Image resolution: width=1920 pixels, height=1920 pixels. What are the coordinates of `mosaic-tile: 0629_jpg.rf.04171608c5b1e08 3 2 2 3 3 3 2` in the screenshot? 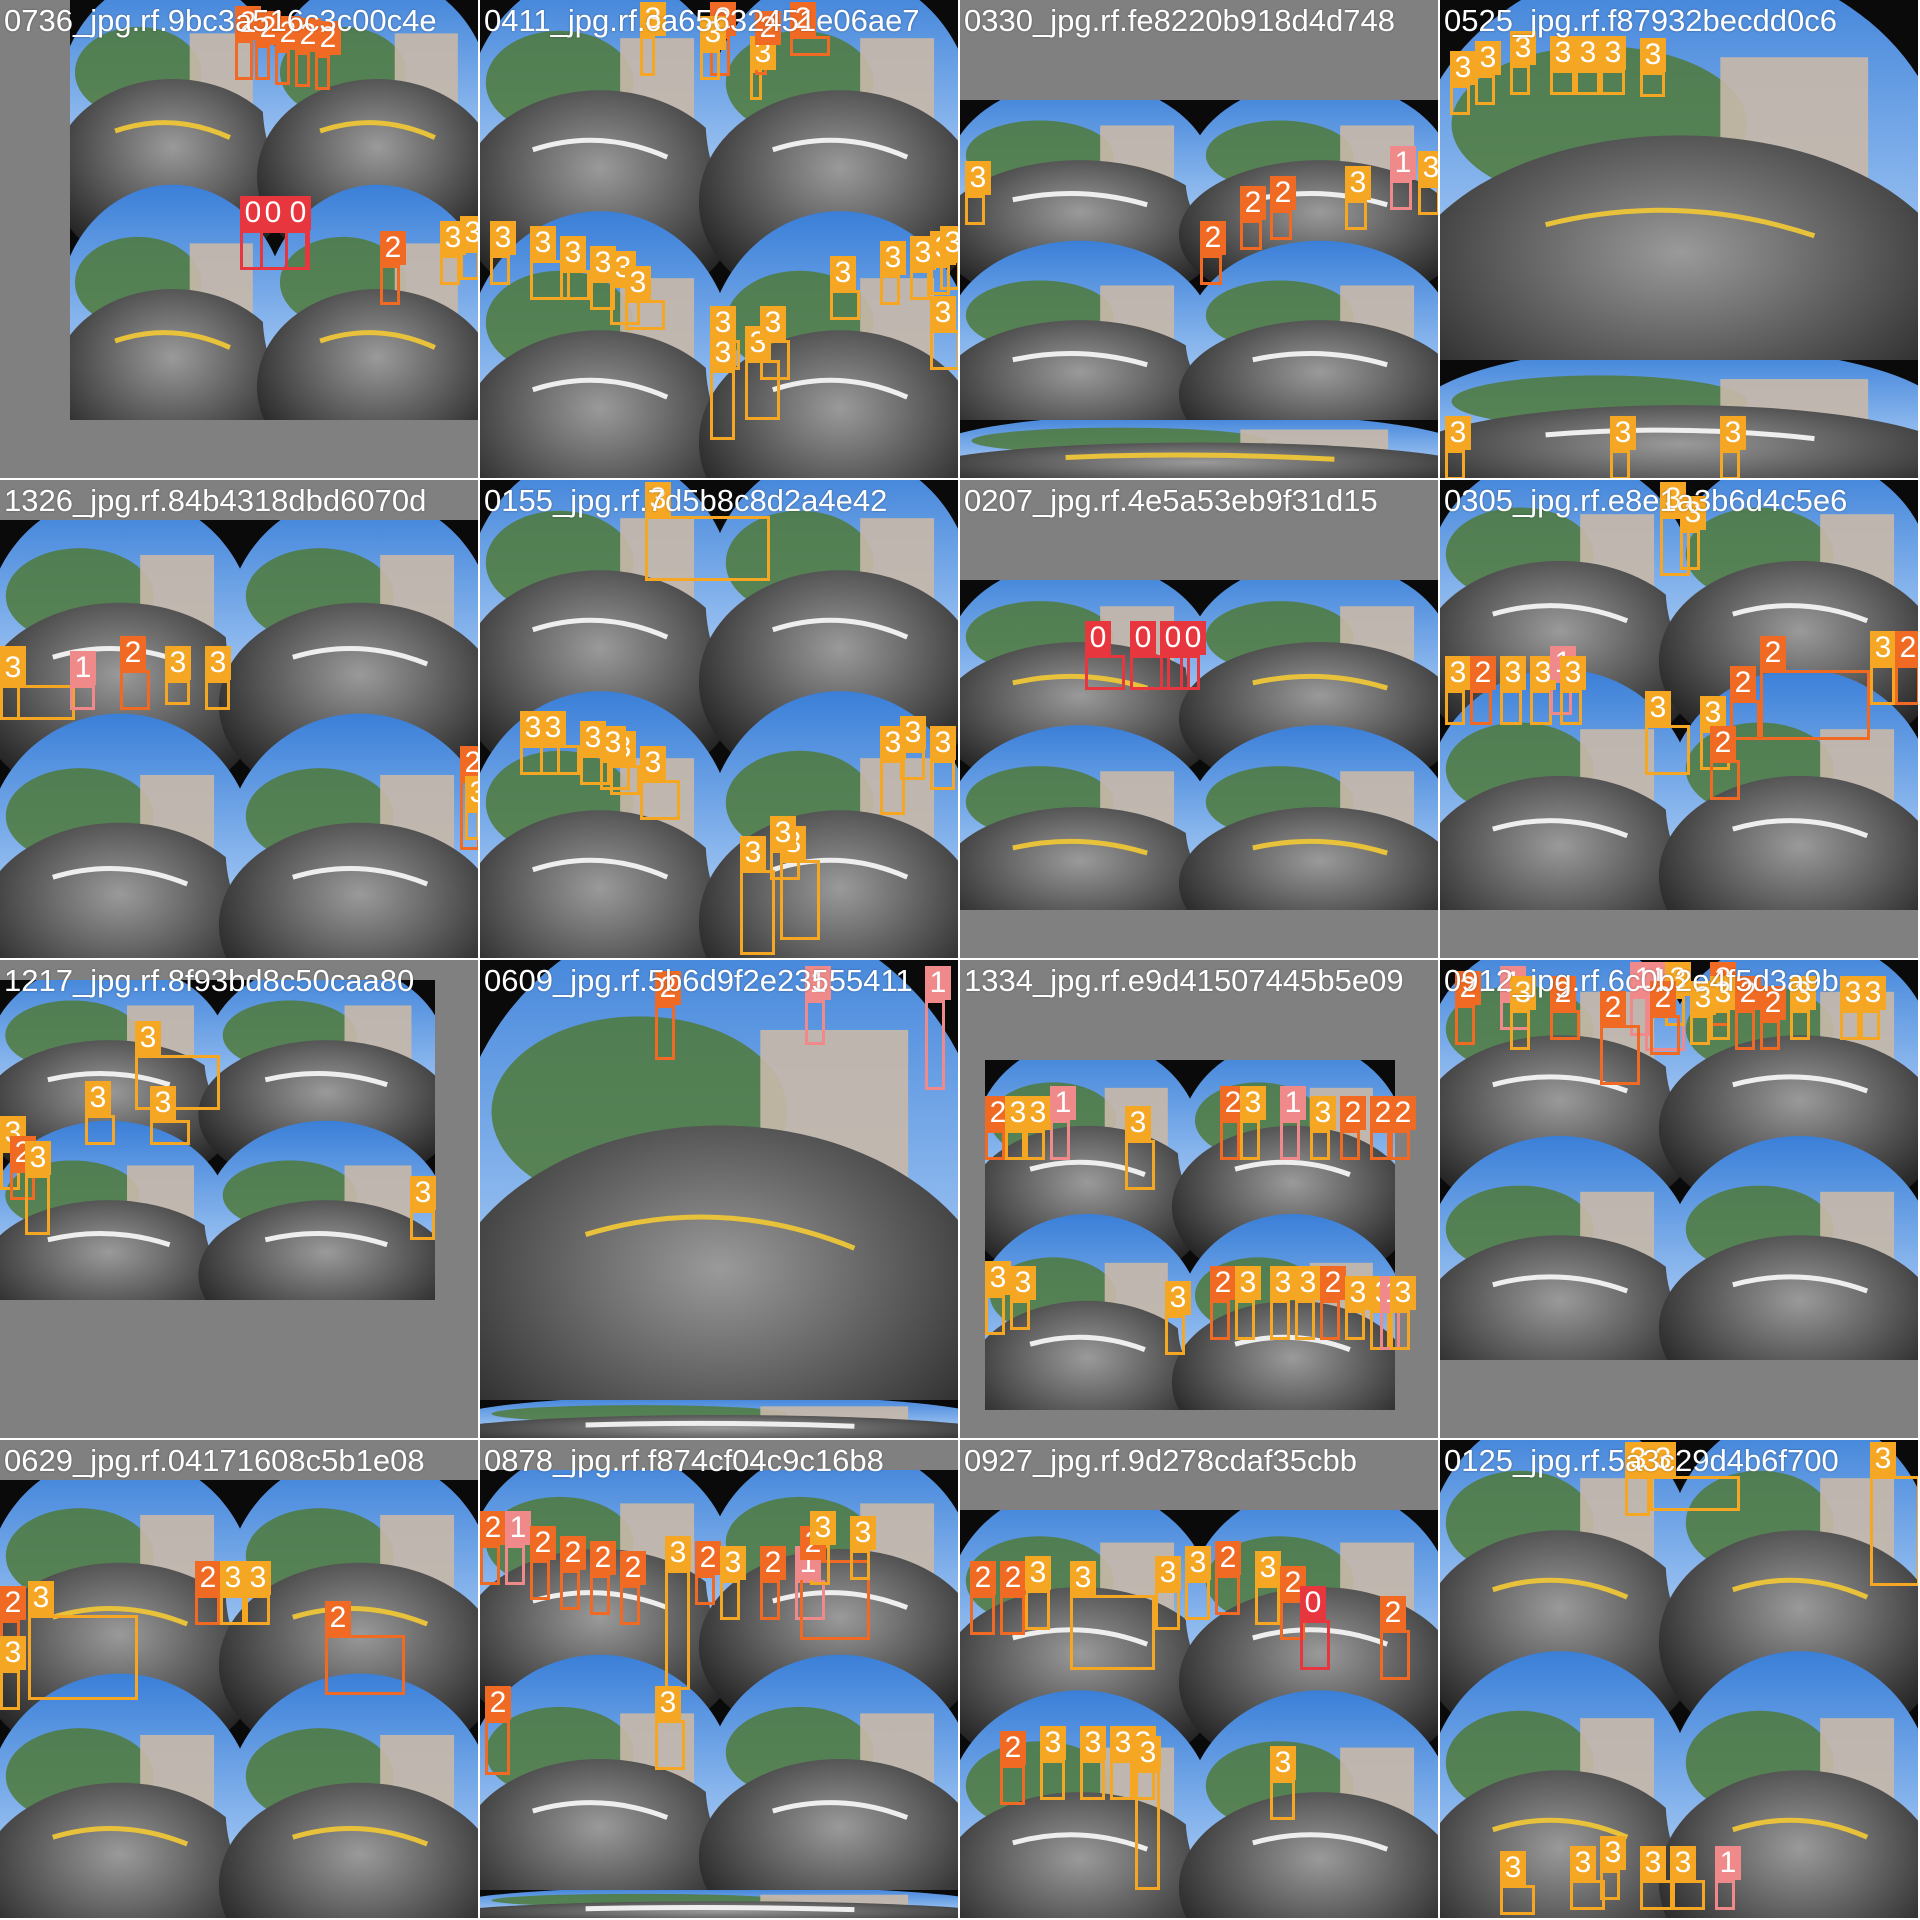 It's located at (240, 1680).